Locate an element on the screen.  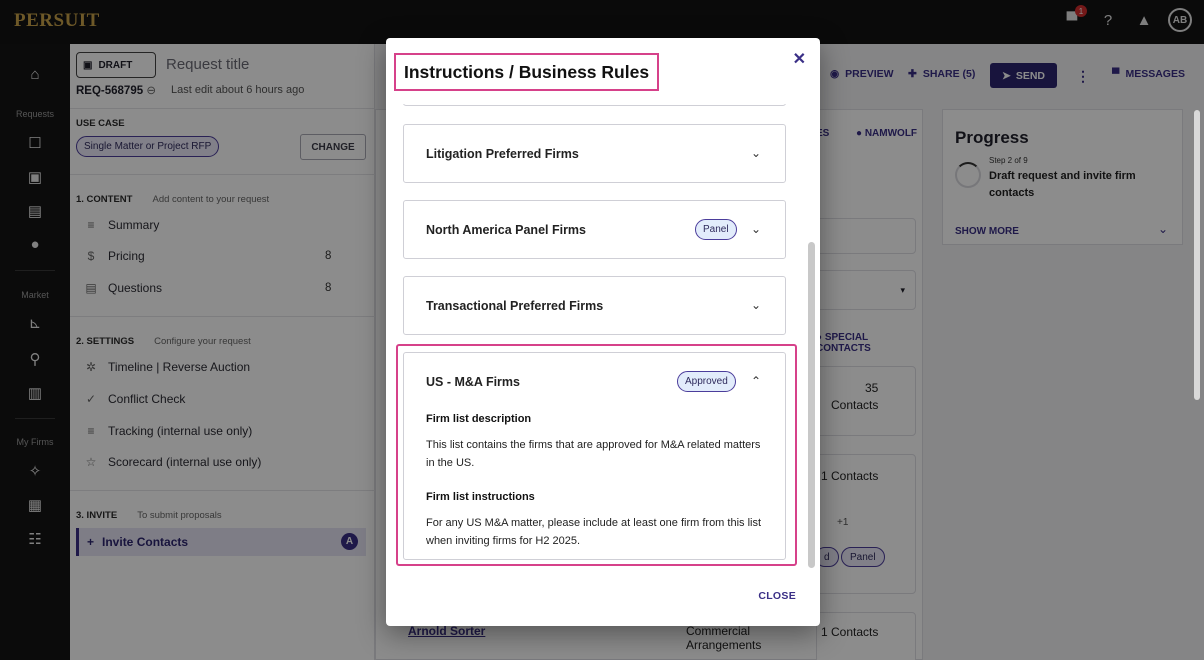
accordion-na-panel: North America Panel Firms Panel ⌄ is located at coordinates (594, 229).